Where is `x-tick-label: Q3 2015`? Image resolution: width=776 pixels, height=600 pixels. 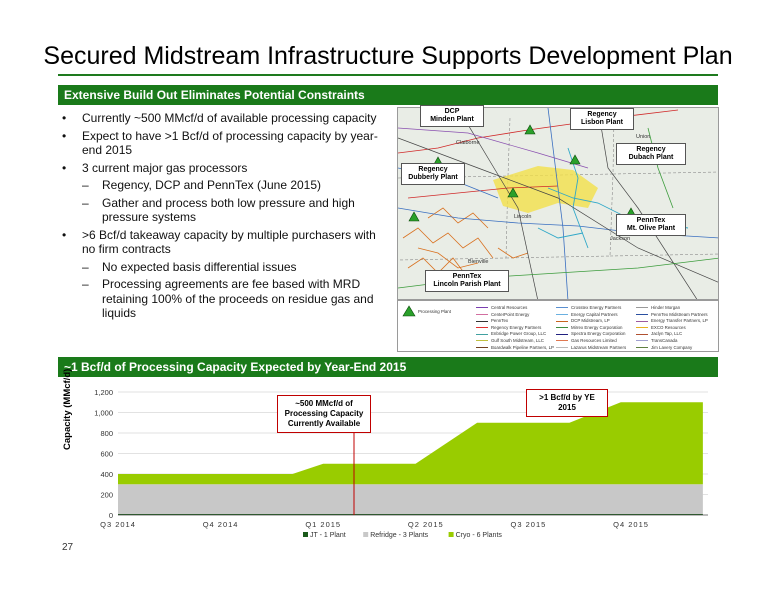
x-tick-label: Q3 2015 is located at coordinates (529, 524).